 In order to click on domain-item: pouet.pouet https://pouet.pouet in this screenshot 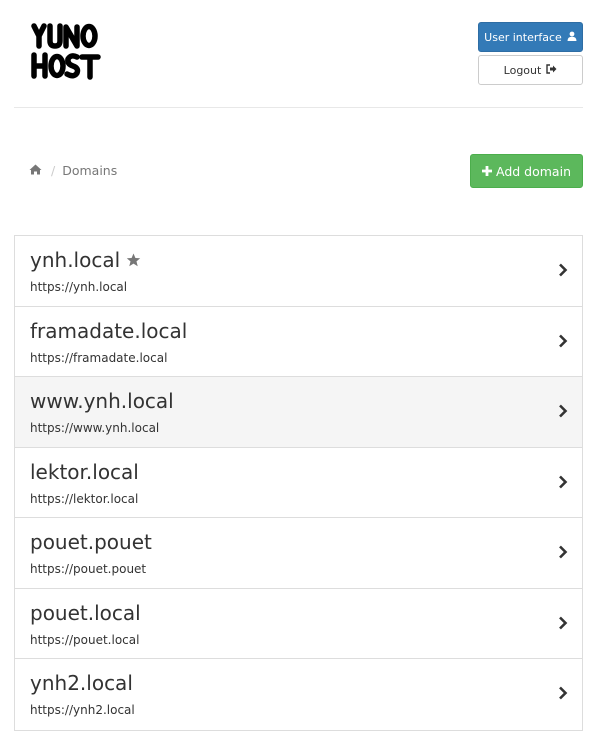, I will do `click(298, 553)`.